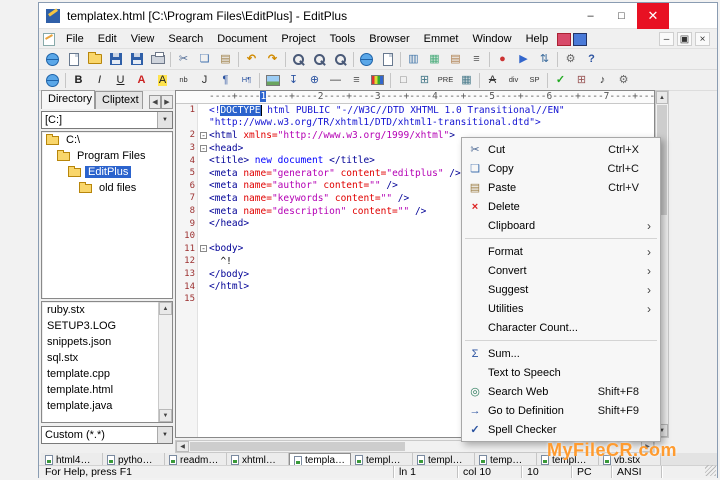 This screenshot has height=480, width=720. I want to click on play-macro-icon: ▶, so click(523, 59).